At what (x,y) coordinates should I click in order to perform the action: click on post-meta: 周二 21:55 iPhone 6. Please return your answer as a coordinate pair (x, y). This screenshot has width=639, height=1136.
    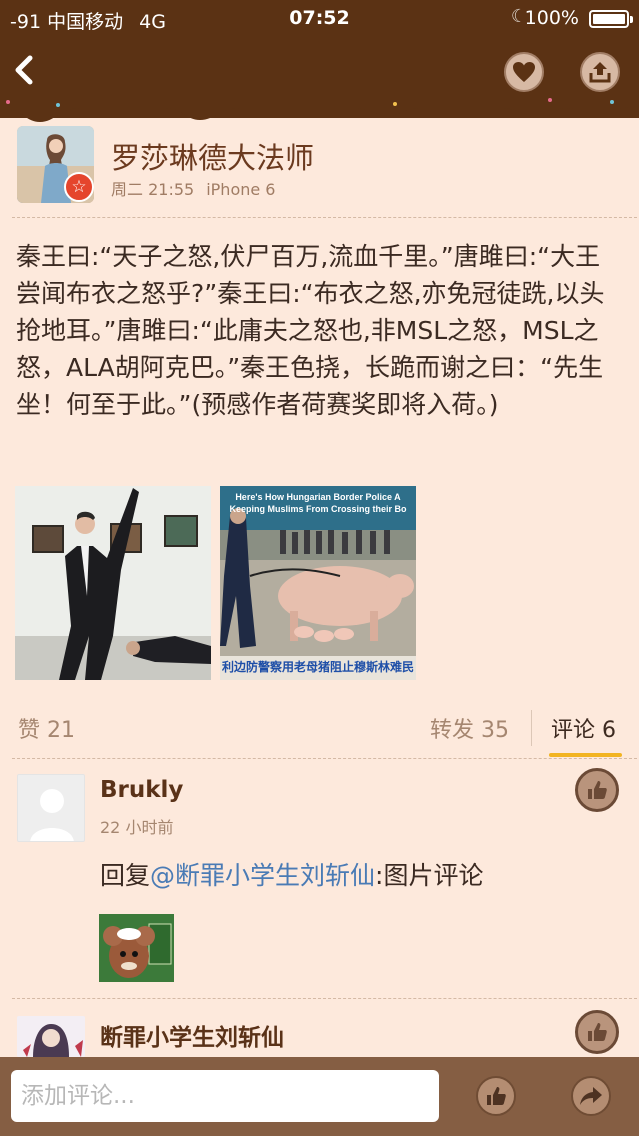
    Looking at the image, I should click on (193, 188).